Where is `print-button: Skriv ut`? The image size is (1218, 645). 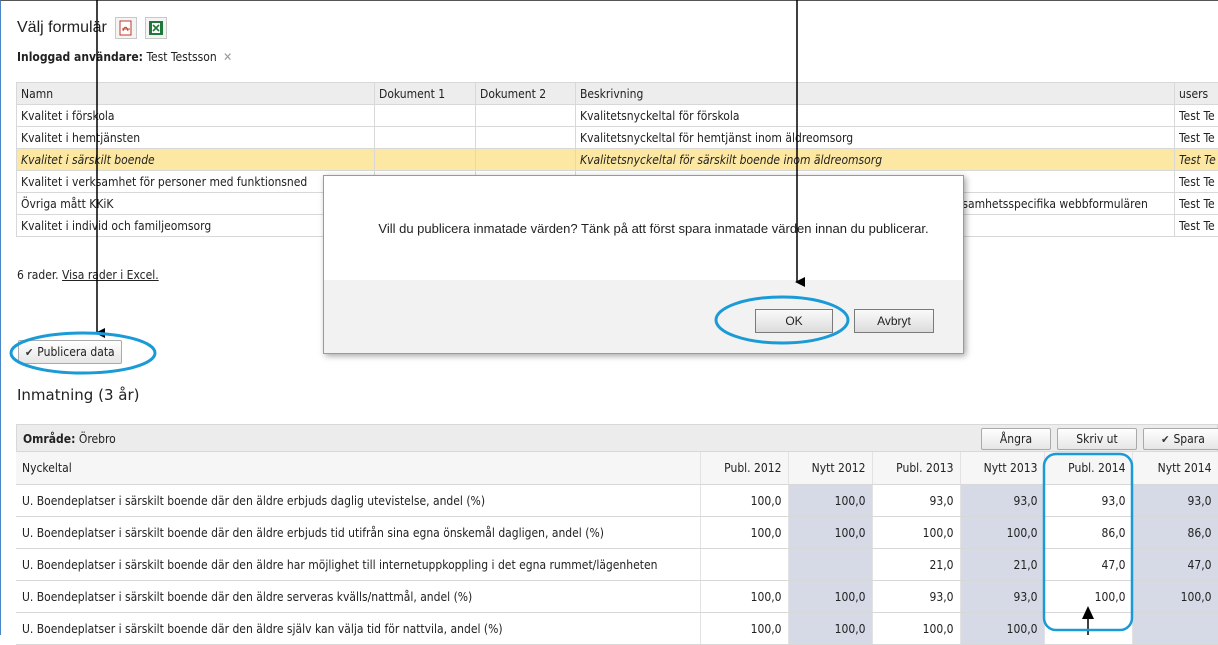
print-button: Skriv ut is located at coordinates (1097, 439).